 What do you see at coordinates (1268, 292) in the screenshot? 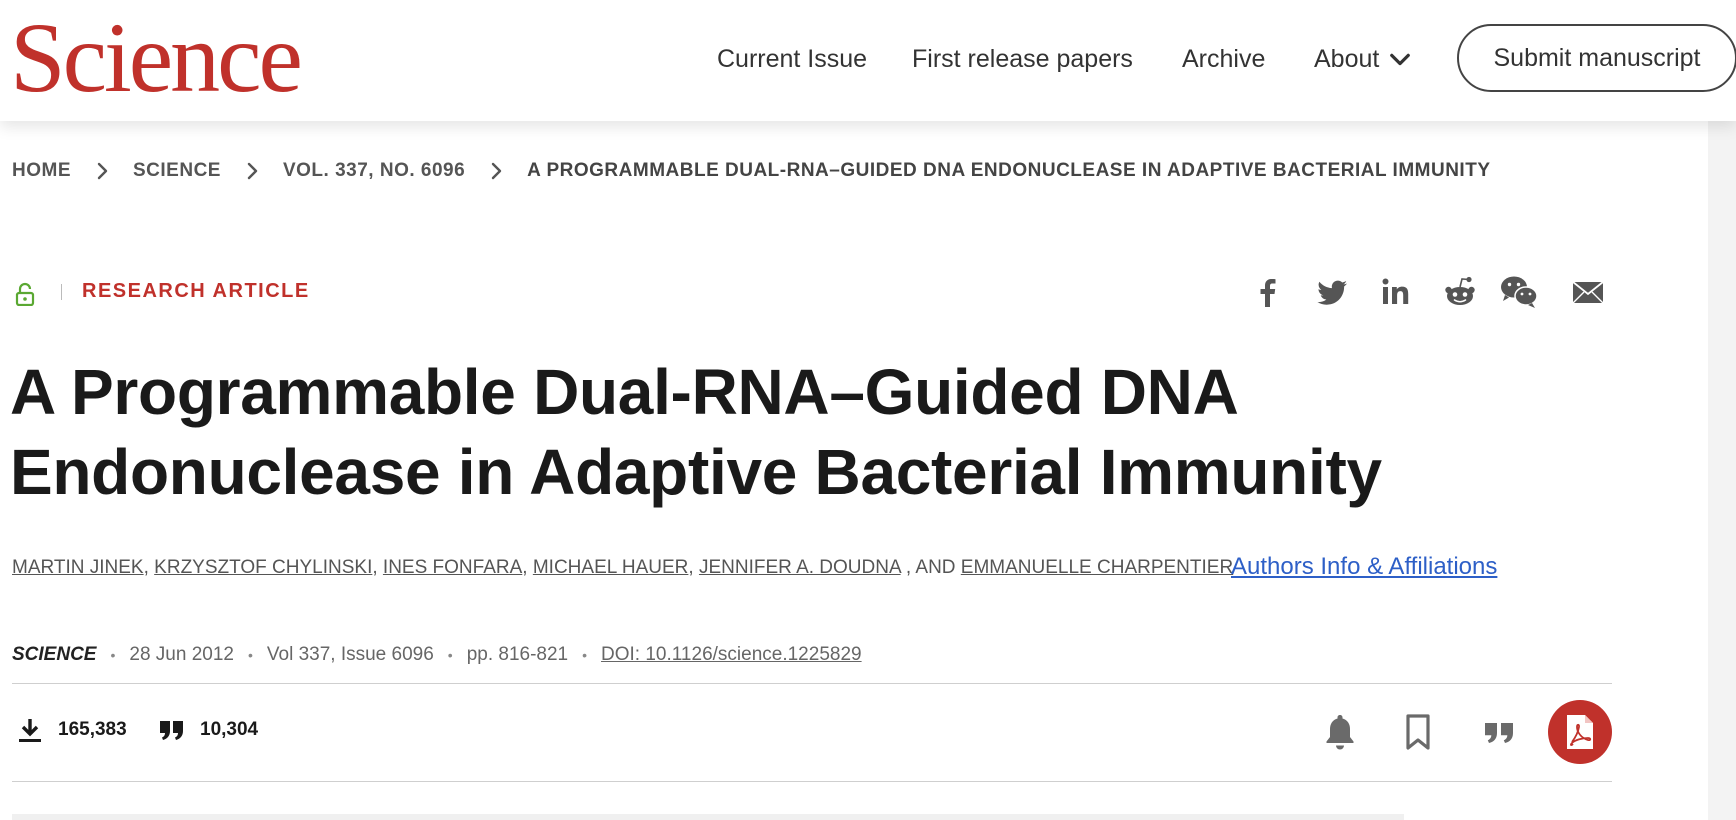
I see `facebook-icon` at bounding box center [1268, 292].